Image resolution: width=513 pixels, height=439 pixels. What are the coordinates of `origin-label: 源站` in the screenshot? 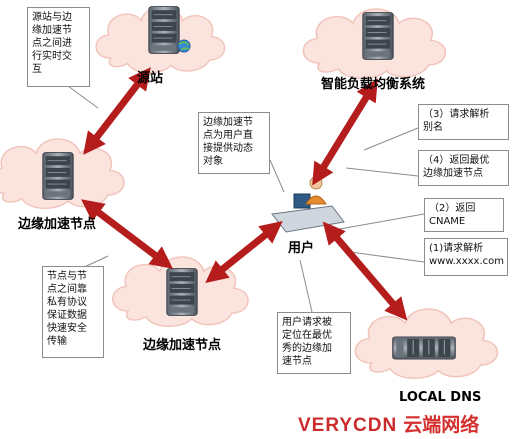 It's located at (150, 78).